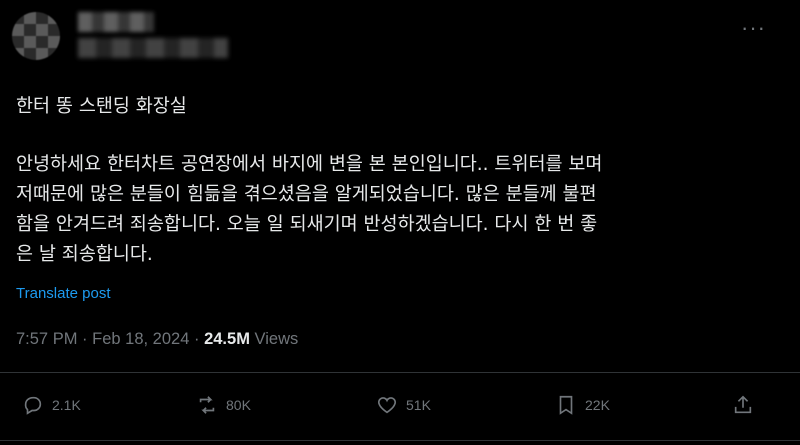  What do you see at coordinates (418, 405) in the screenshot?
I see `like-count: 51K` at bounding box center [418, 405].